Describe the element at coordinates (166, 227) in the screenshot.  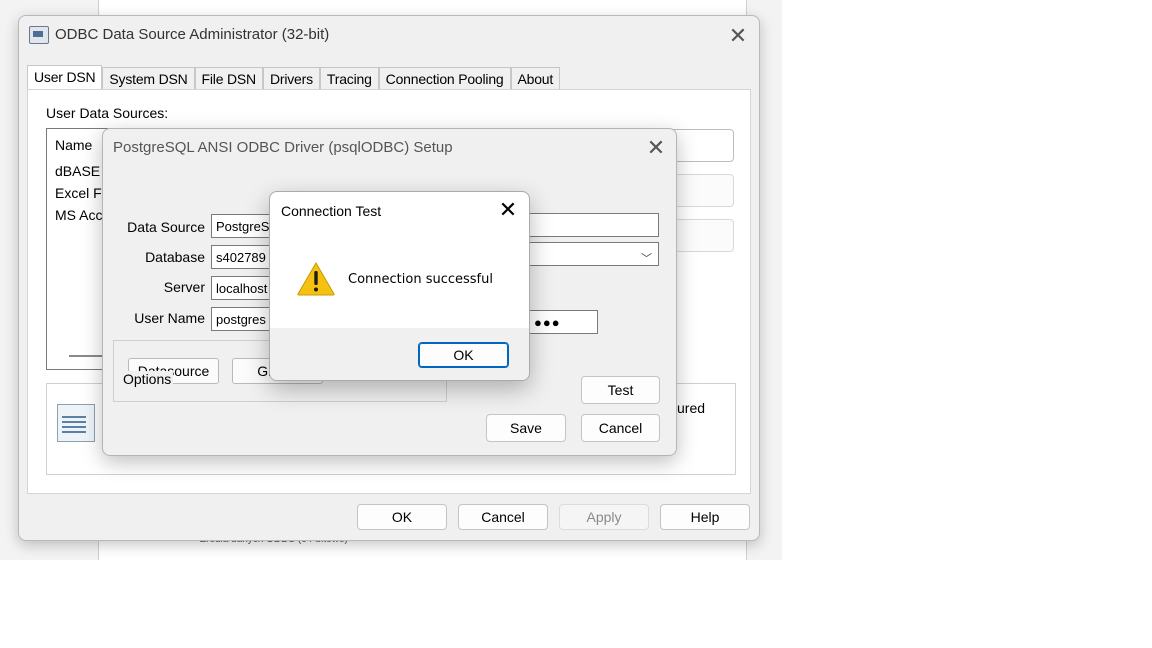
I see `data-source-label: Data Source` at that location.